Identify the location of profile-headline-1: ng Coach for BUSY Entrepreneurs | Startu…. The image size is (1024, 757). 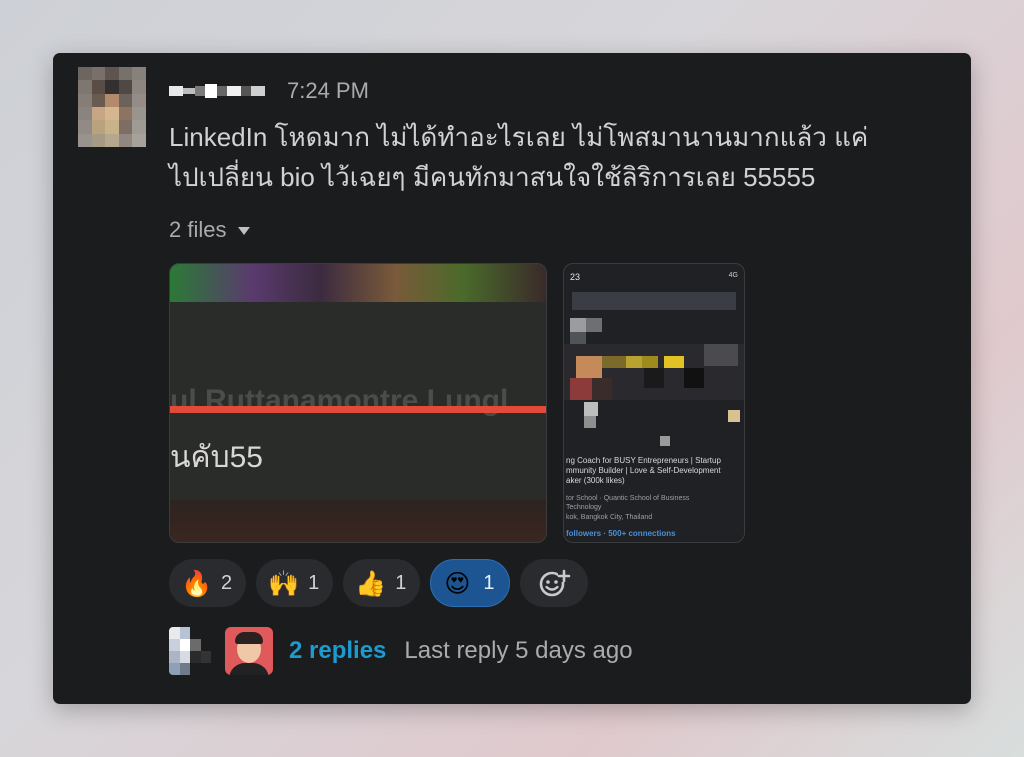
(643, 460).